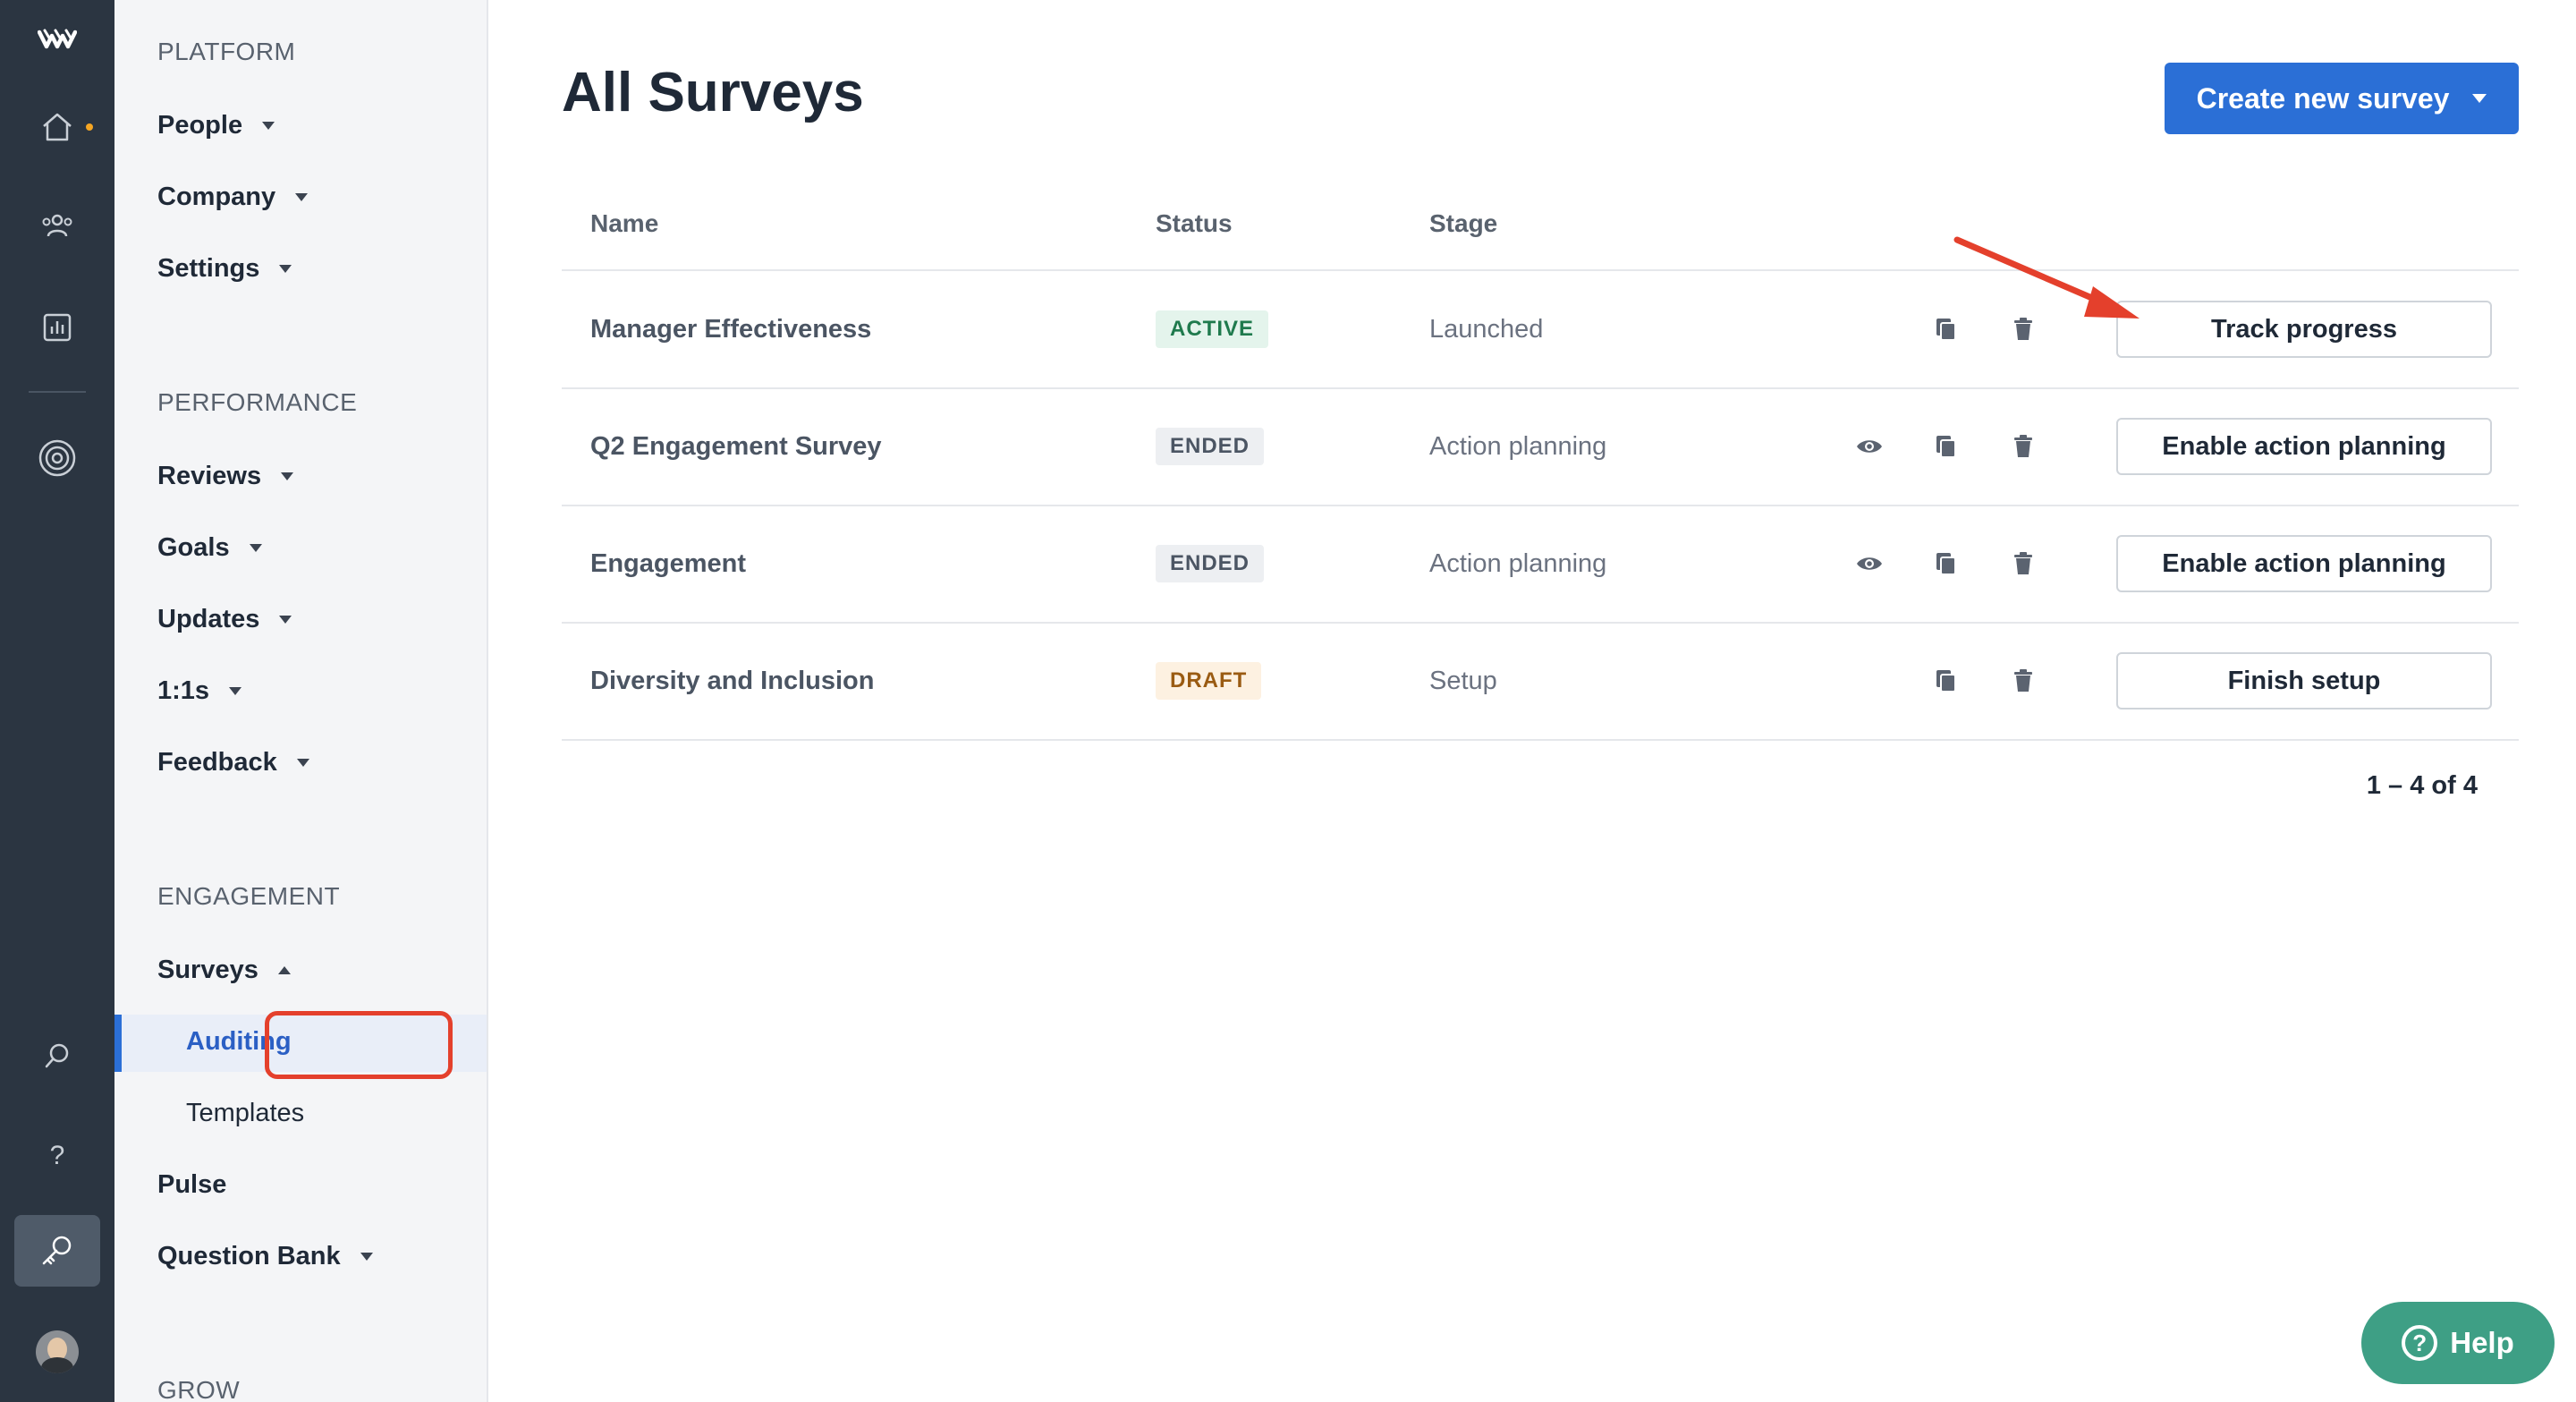  I want to click on help-question-icon: ?, so click(2420, 1343).